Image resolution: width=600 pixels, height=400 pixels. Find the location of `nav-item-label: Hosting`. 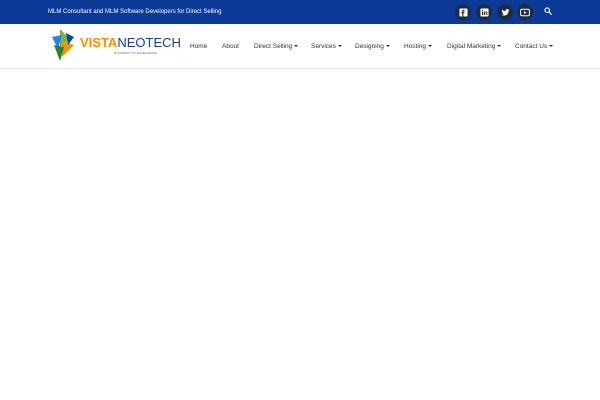

nav-item-label: Hosting is located at coordinates (415, 46).